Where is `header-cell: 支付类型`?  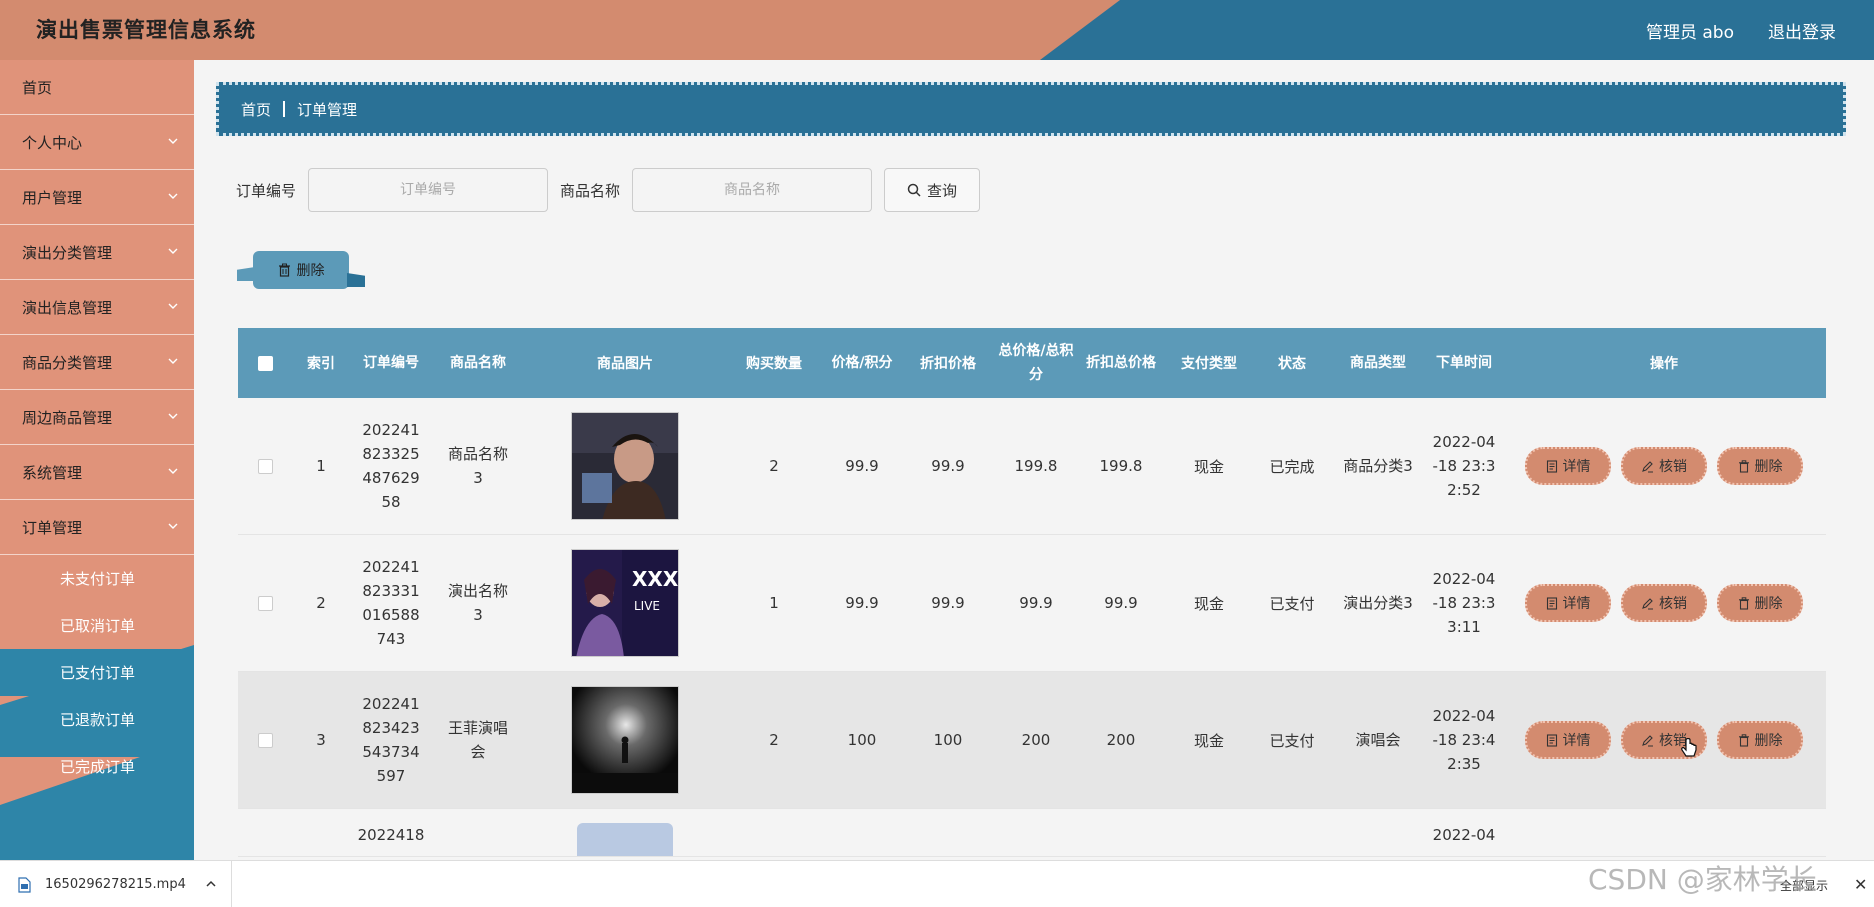
header-cell: 支付类型 is located at coordinates (1209, 364).